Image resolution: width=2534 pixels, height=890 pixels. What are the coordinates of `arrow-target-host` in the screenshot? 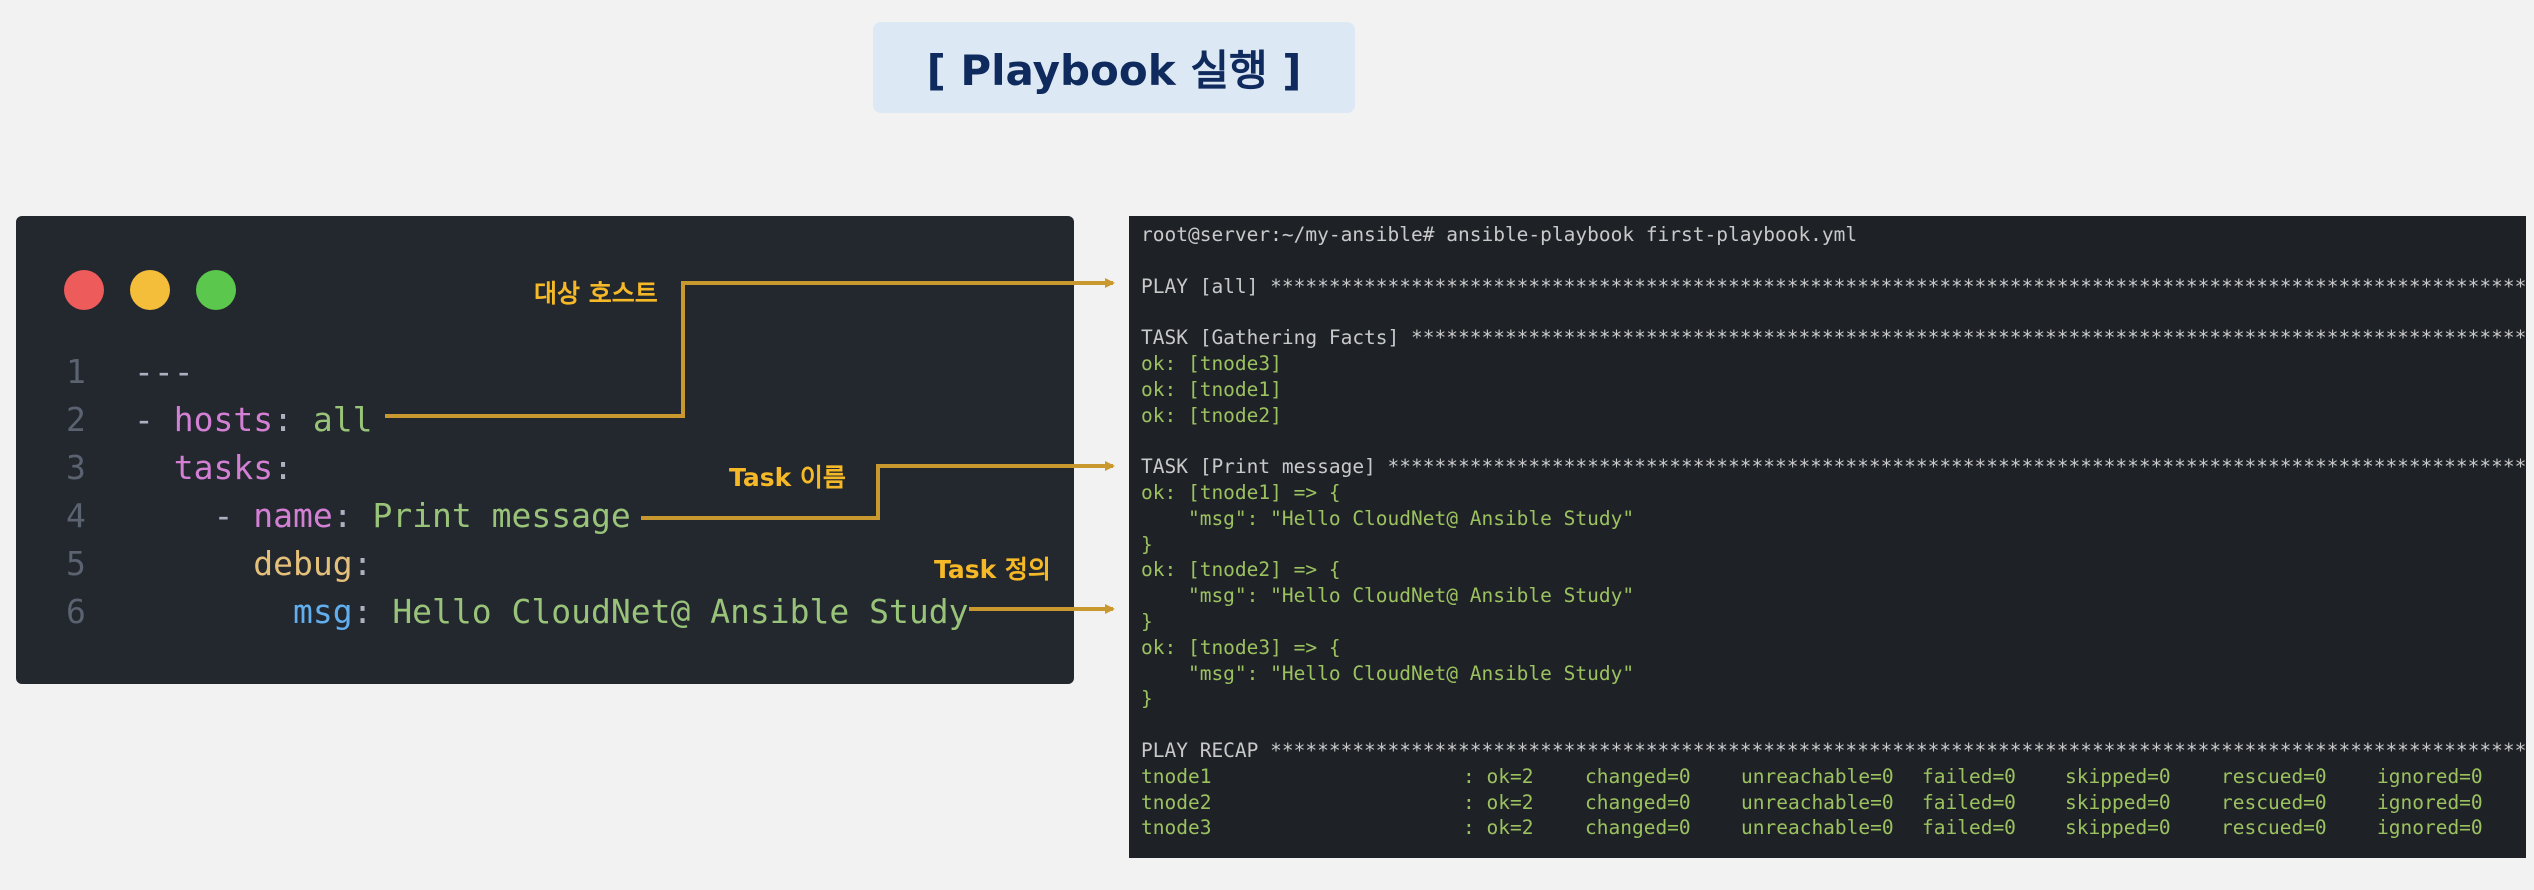 It's located at (750, 348).